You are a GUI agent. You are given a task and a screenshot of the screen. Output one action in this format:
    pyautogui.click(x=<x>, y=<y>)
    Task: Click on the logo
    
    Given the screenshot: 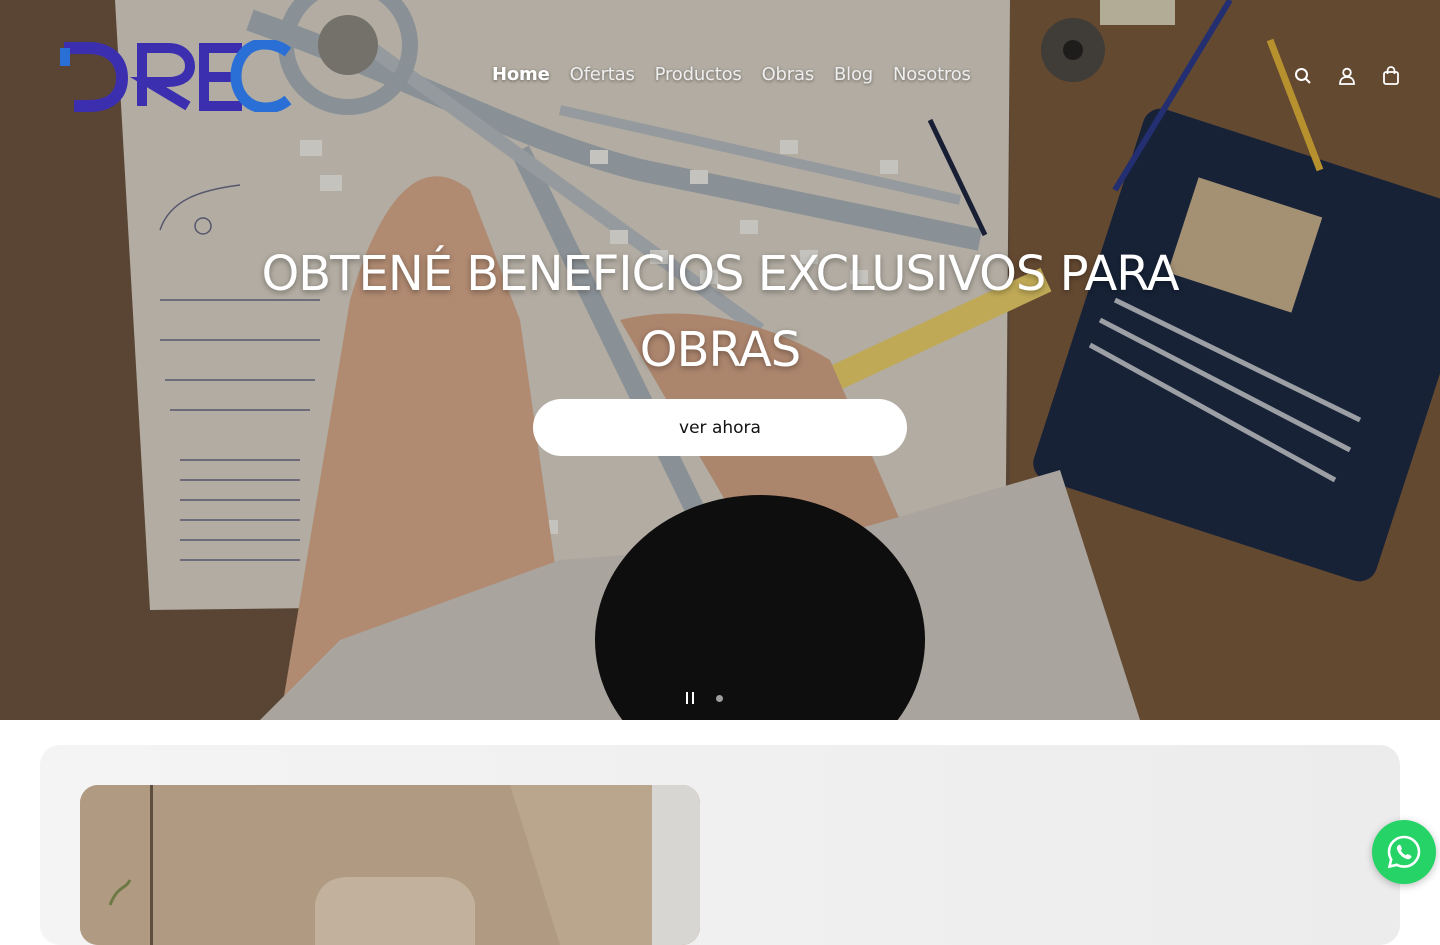 What is the action you would take?
    pyautogui.click(x=175, y=76)
    